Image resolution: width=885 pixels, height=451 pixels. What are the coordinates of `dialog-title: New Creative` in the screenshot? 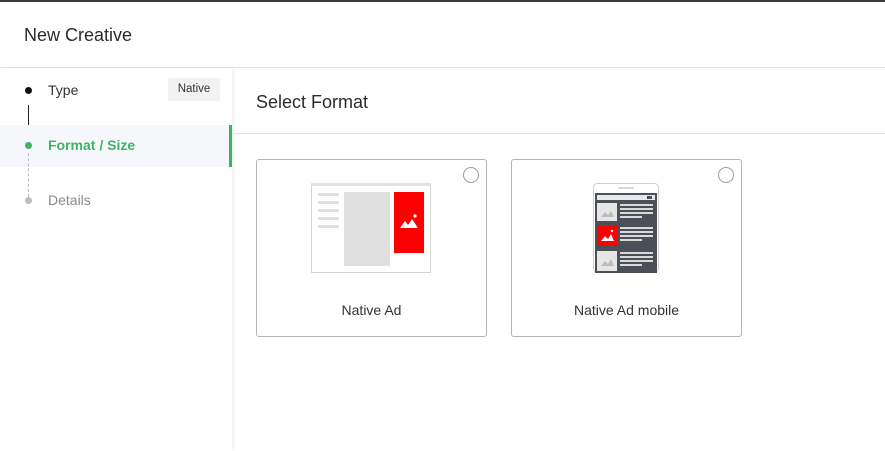 It's located at (78, 35).